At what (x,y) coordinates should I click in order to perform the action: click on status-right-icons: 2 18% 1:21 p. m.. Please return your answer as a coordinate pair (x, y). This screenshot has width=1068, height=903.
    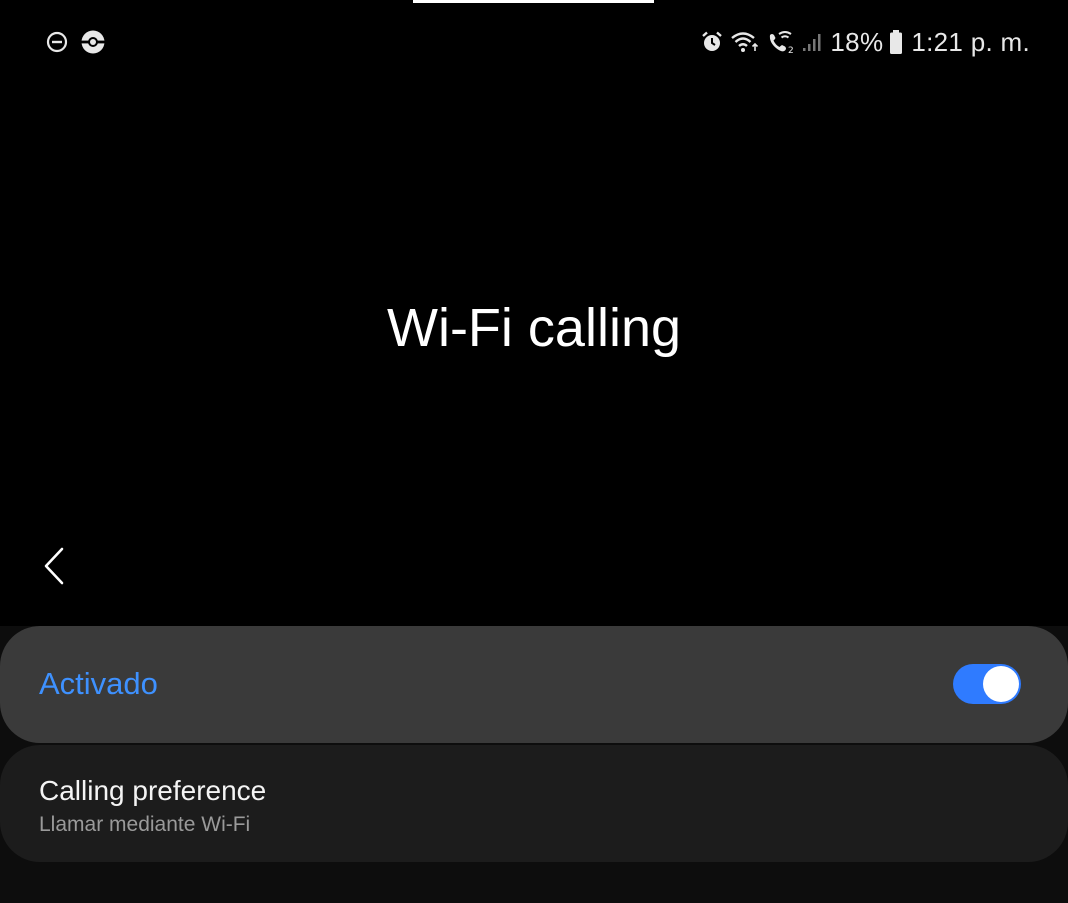
    Looking at the image, I should click on (865, 42).